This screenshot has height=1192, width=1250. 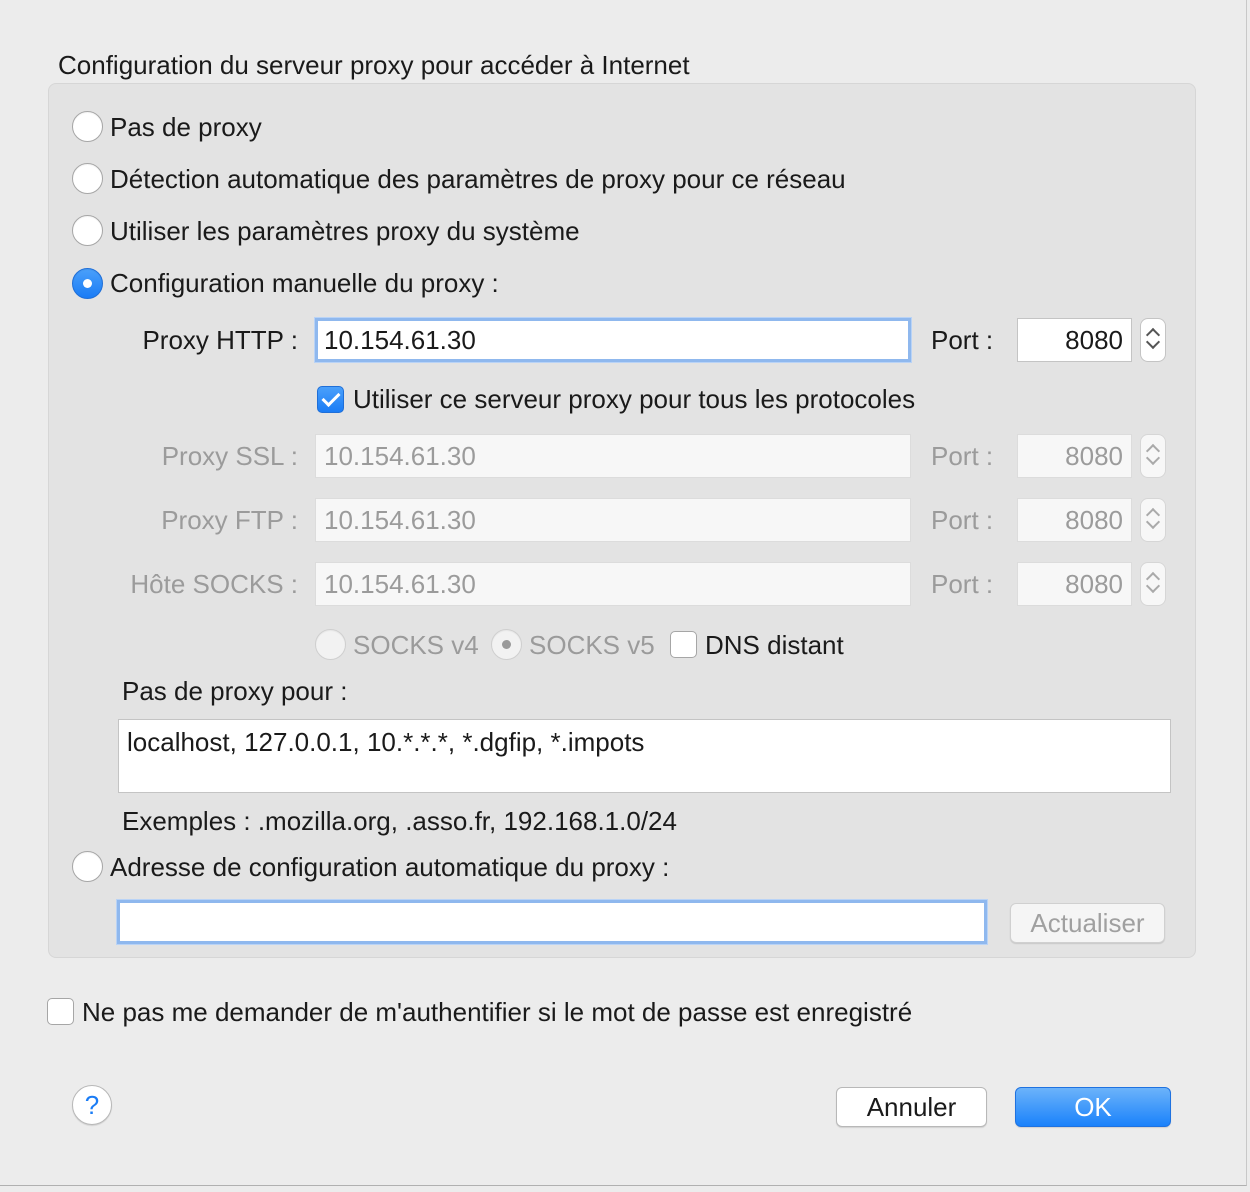 I want to click on remote-dns-label: DNS distant, so click(x=774, y=645).